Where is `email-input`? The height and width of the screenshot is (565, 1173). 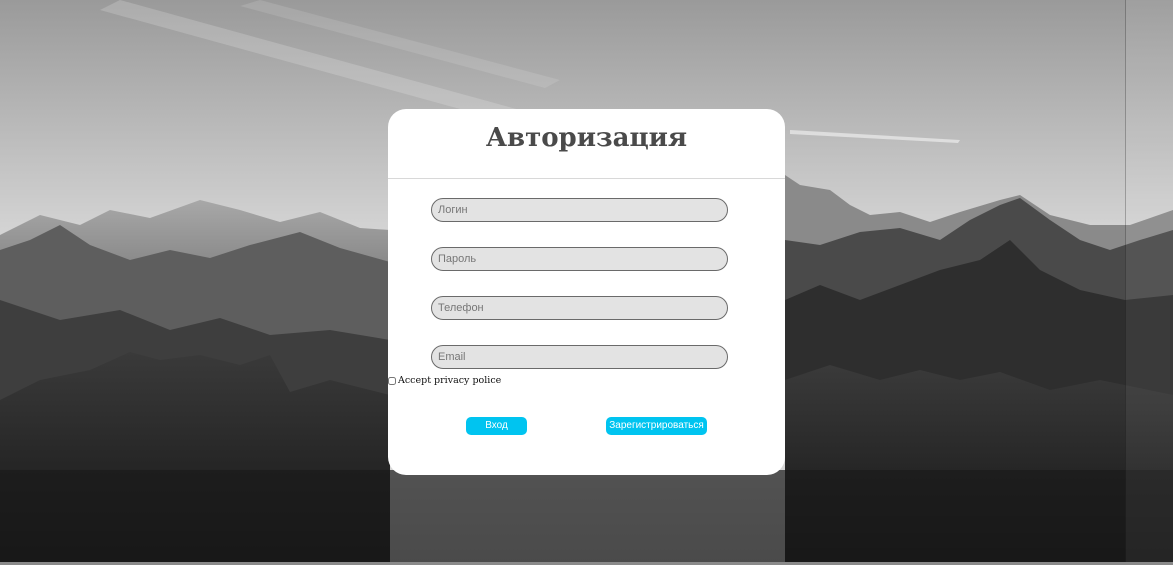 email-input is located at coordinates (579, 357).